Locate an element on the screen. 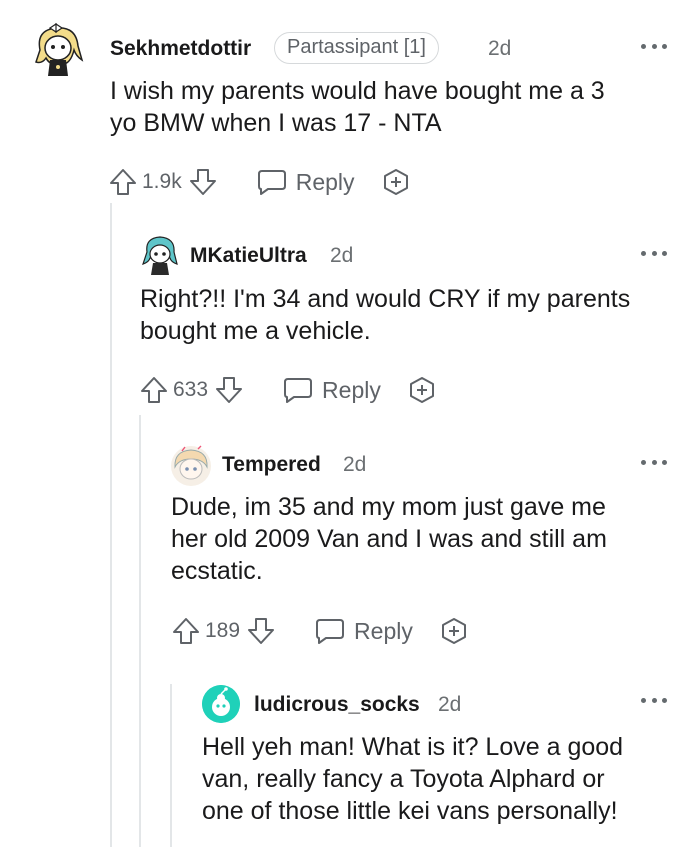 This screenshot has height=847, width=700. username: MKatieUltra is located at coordinates (248, 256).